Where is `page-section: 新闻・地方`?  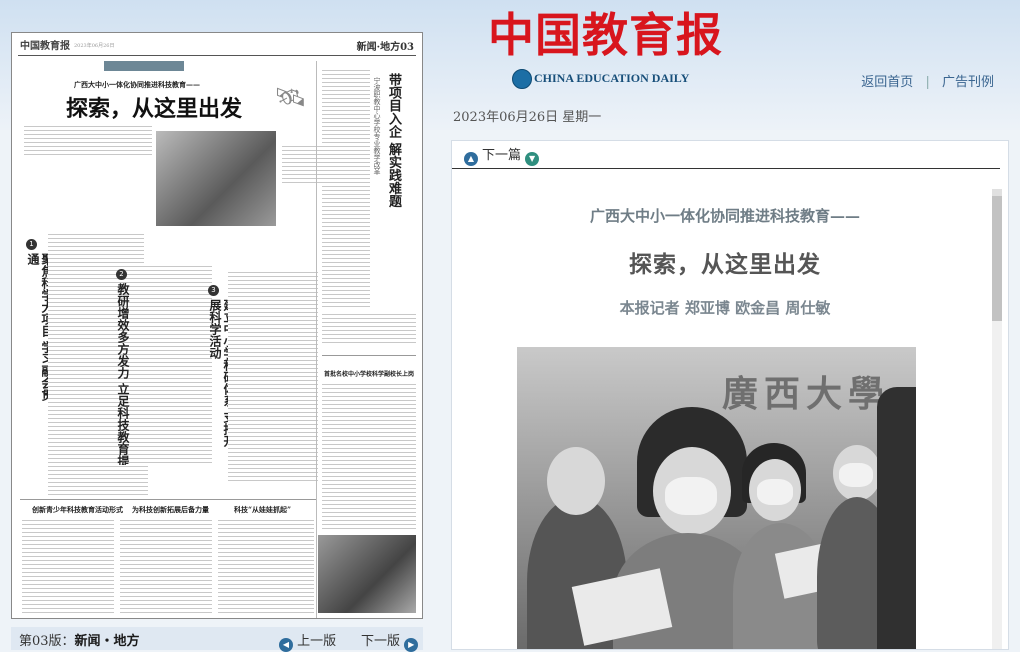 page-section: 新闻・地方 is located at coordinates (107, 641).